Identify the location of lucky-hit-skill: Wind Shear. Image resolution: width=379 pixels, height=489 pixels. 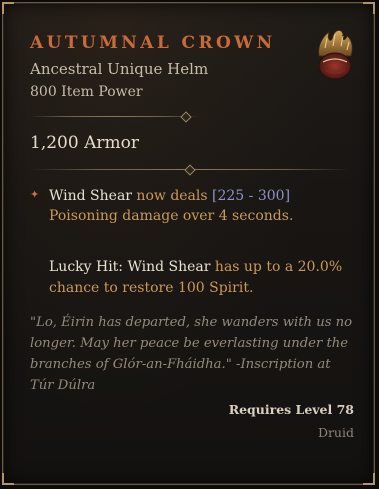
(169, 267).